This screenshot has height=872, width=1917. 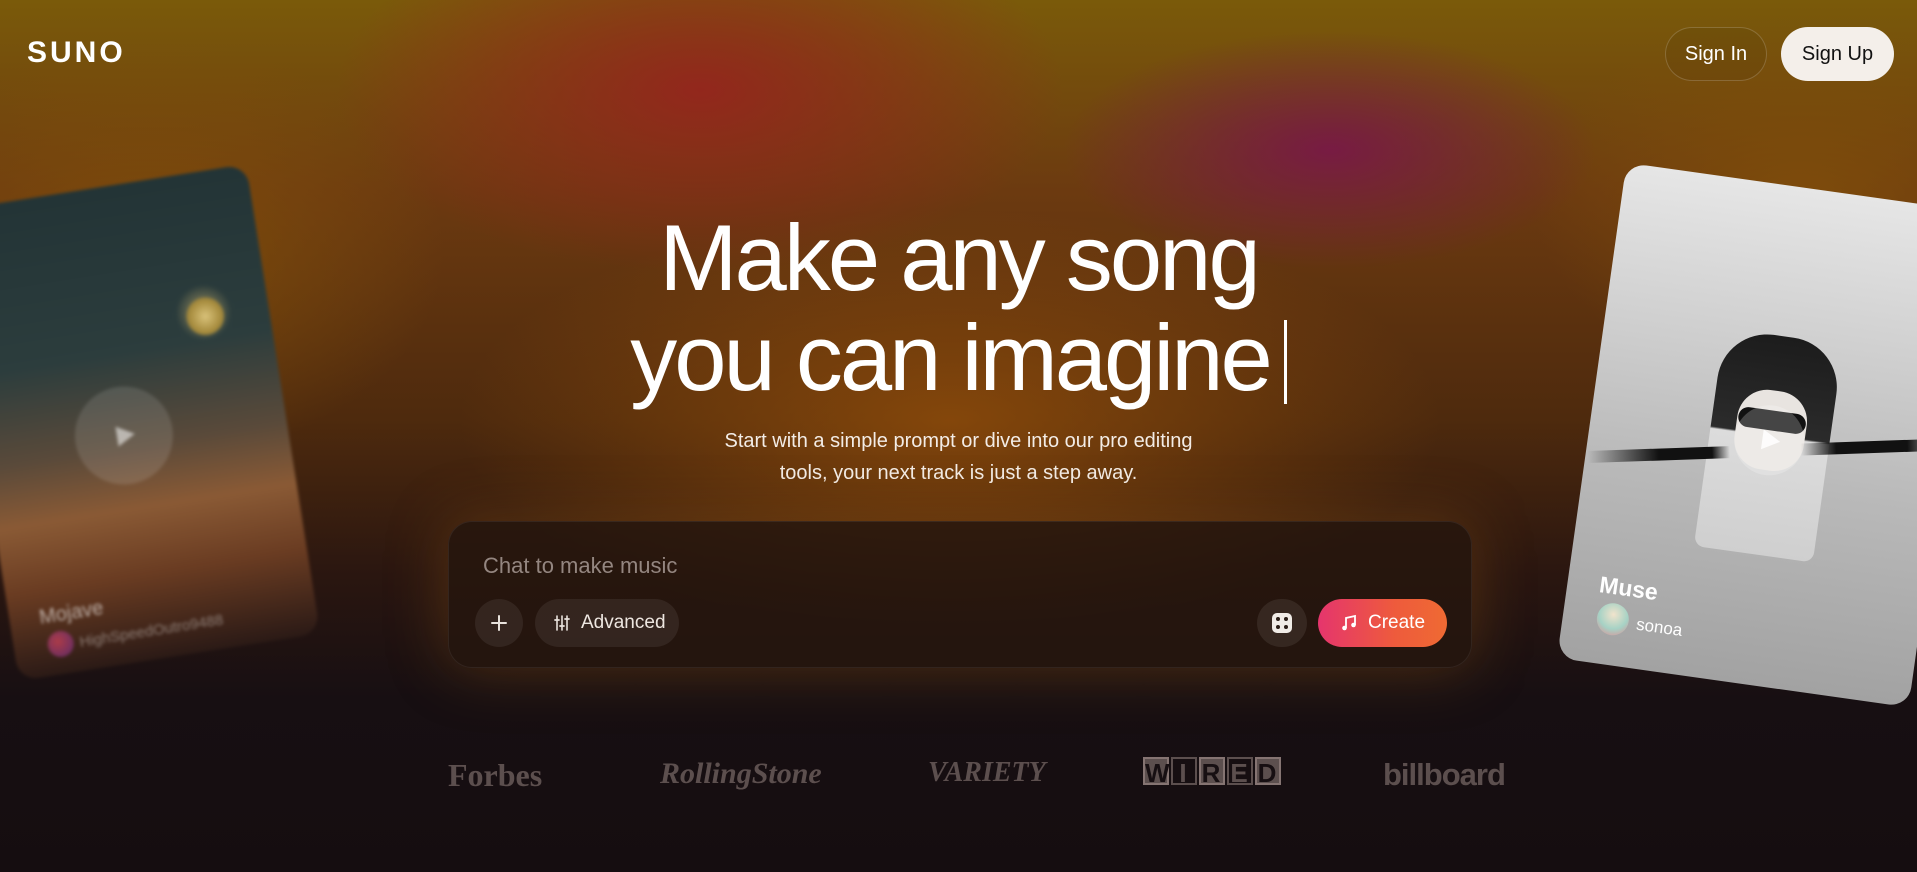 I want to click on random-prompt-button, so click(x=1282, y=623).